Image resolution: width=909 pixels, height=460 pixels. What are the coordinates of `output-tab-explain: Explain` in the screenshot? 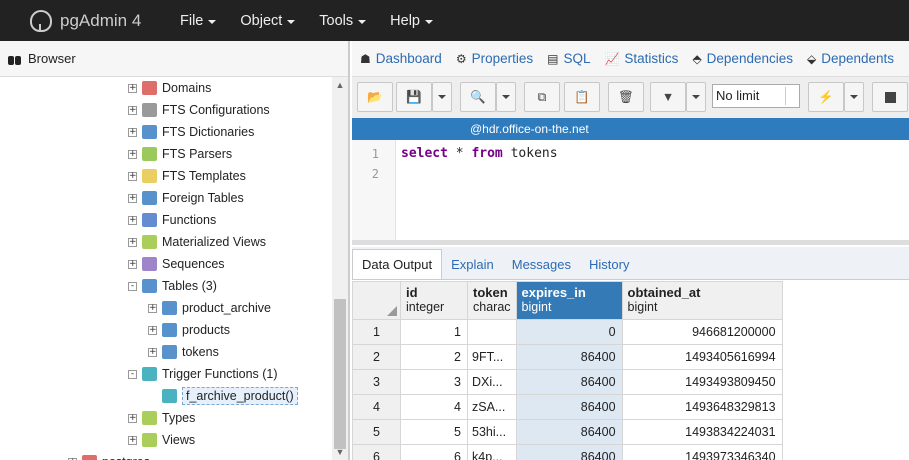 It's located at (472, 264).